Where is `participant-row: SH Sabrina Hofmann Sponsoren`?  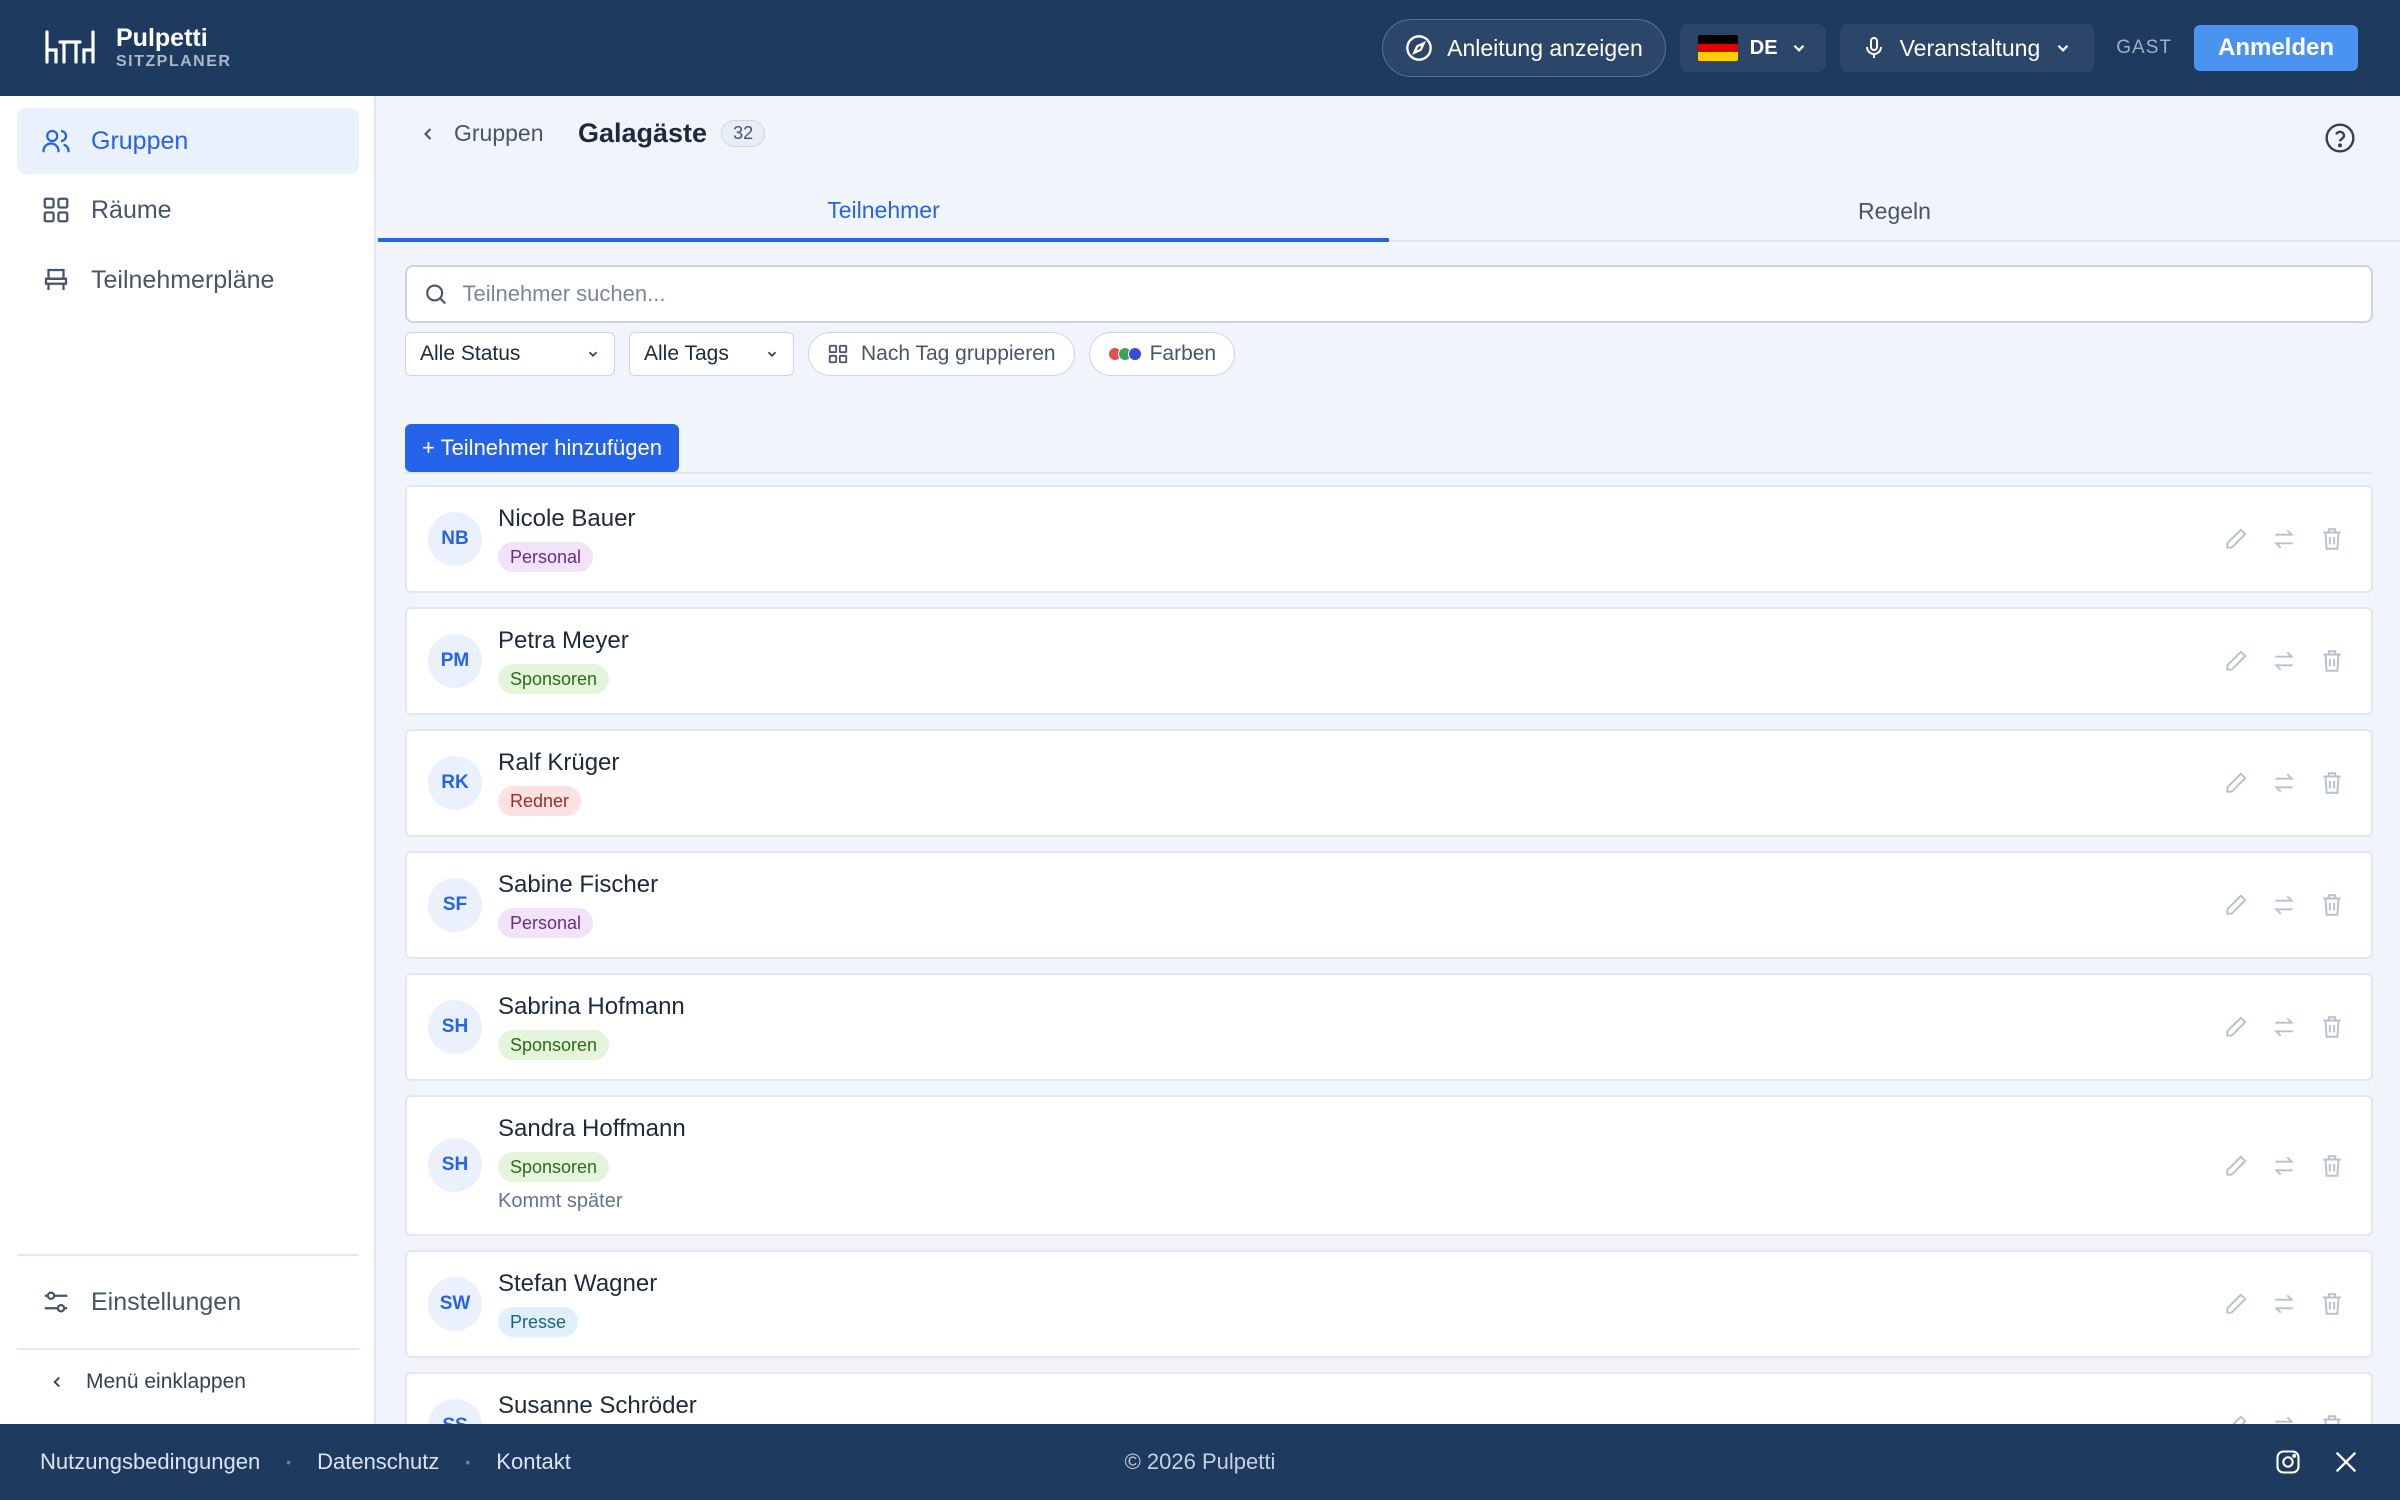
participant-row: SH Sabrina Hofmann Sponsoren is located at coordinates (1389, 1027).